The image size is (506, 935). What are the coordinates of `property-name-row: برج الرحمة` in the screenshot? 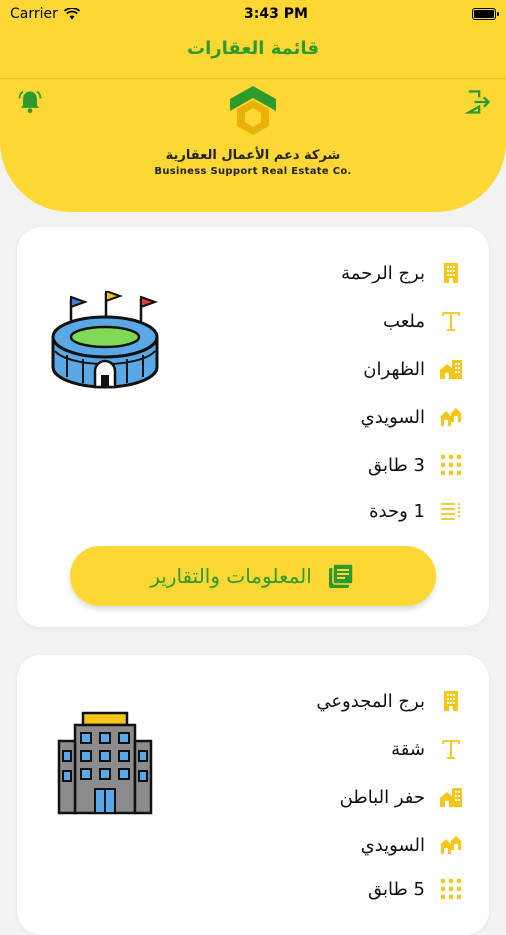 It's located at (402, 273).